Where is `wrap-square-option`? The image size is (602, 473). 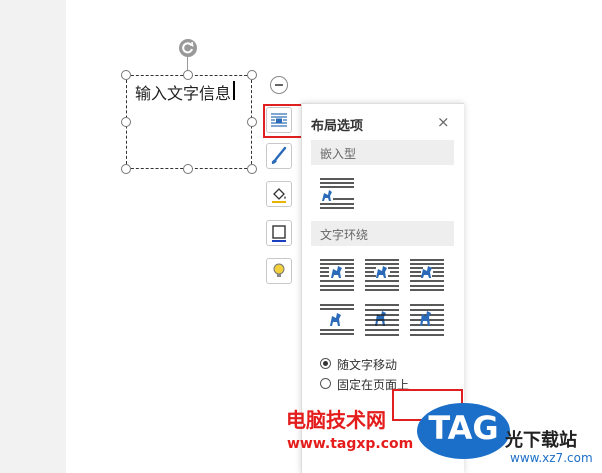 wrap-square-option is located at coordinates (337, 275).